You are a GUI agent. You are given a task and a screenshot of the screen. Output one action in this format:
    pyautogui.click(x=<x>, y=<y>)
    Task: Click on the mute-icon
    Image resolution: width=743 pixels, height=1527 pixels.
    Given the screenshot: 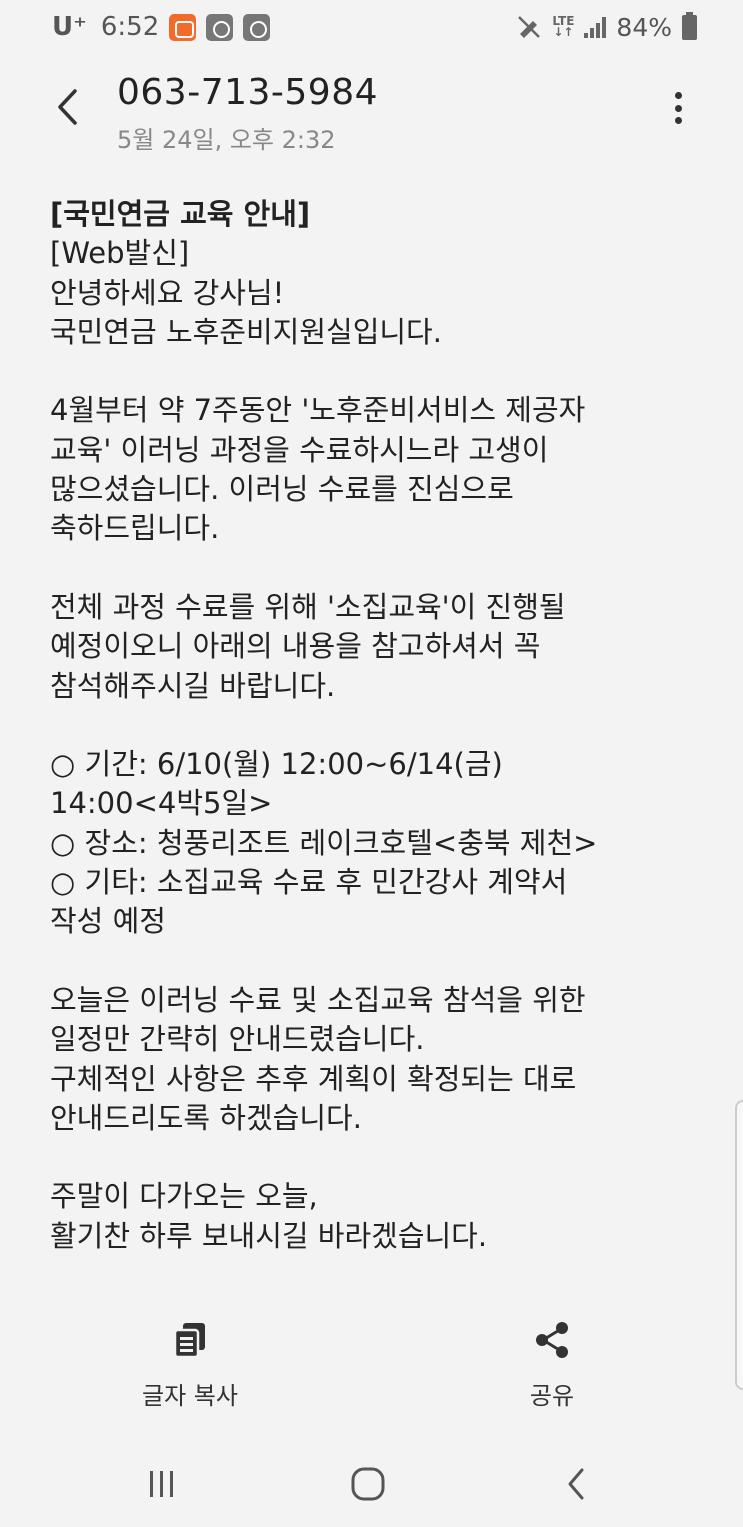 What is the action you would take?
    pyautogui.click(x=529, y=27)
    